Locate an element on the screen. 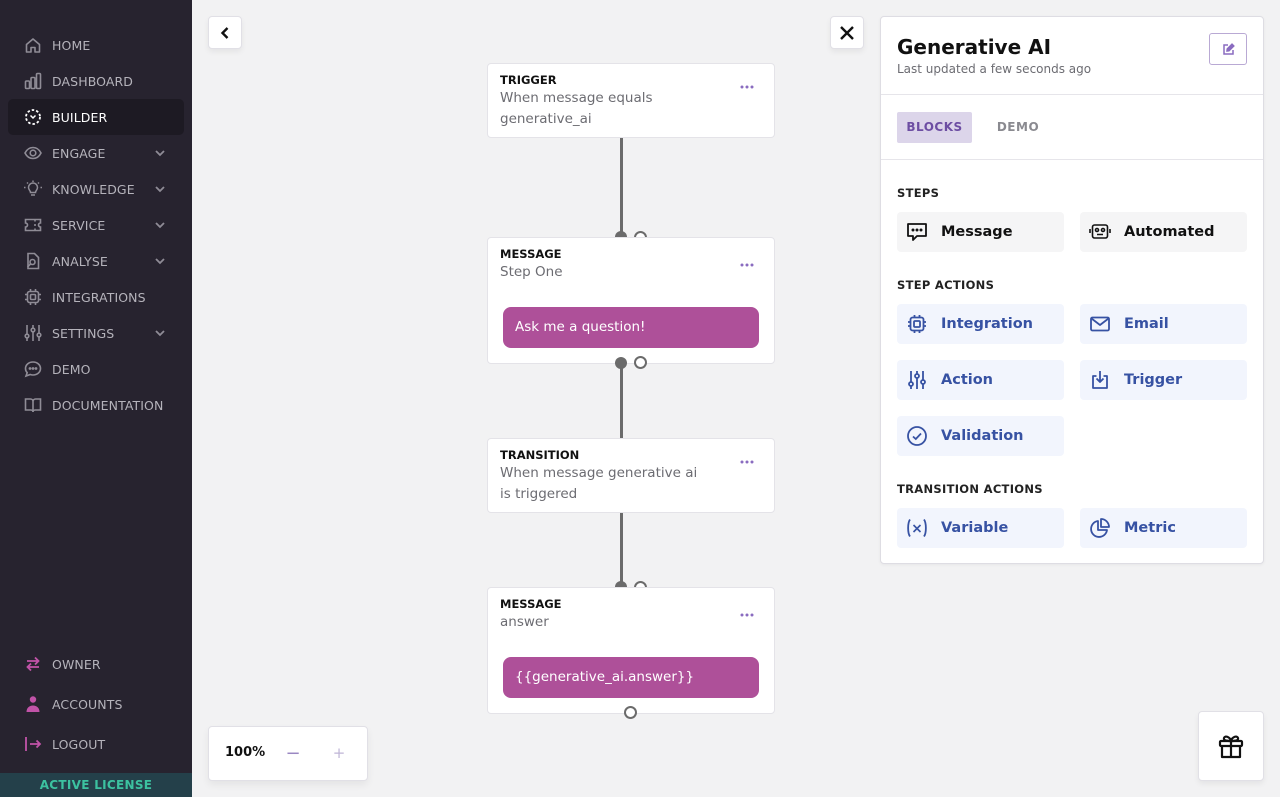 The width and height of the screenshot is (1280, 797). block-action: Action is located at coordinates (980, 380).